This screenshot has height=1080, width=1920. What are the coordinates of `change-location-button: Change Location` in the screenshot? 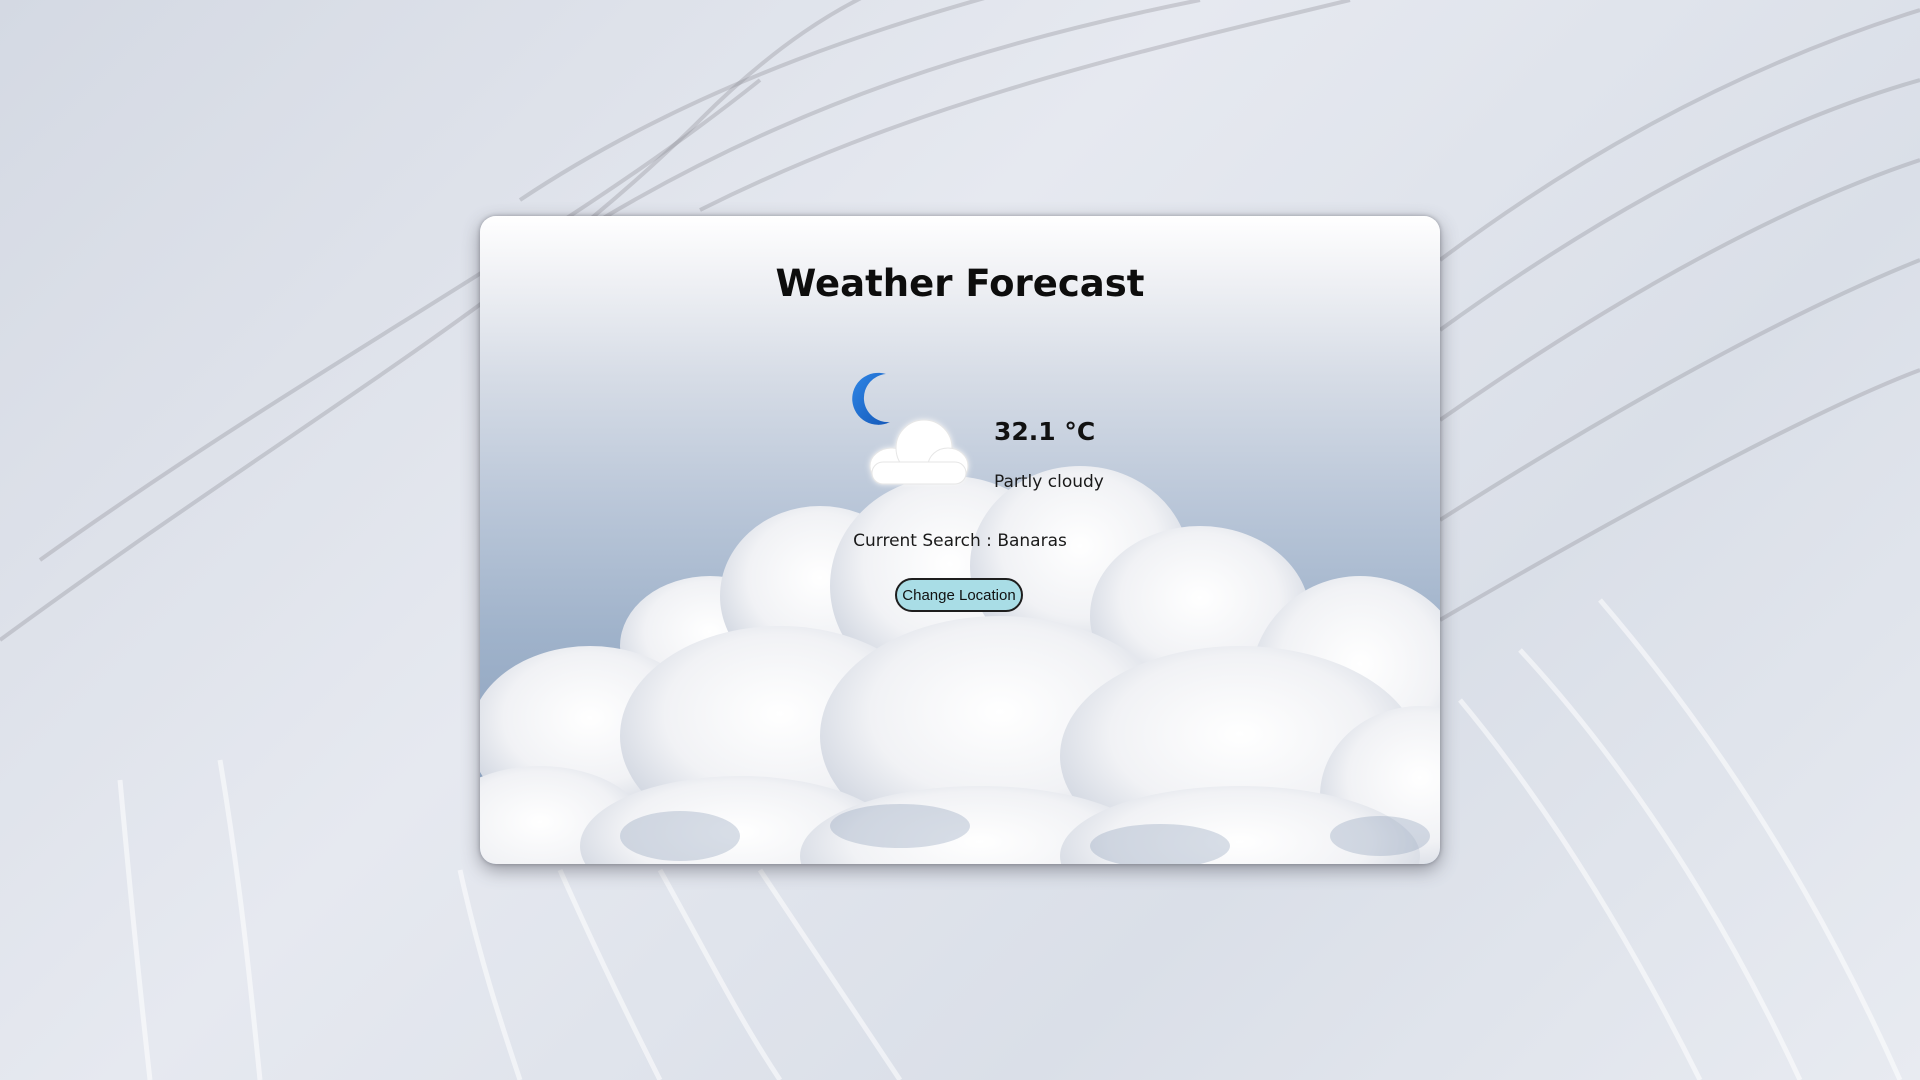 It's located at (959, 595).